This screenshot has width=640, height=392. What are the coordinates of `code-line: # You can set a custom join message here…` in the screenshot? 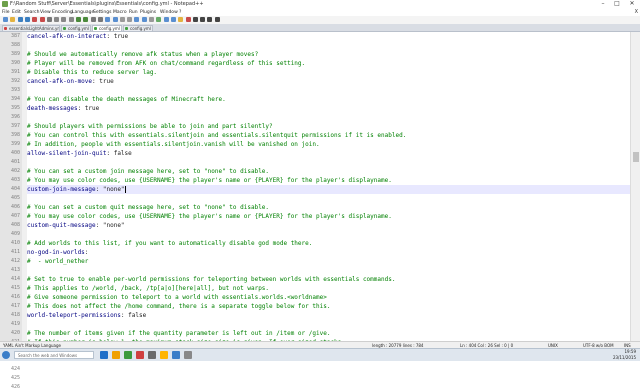 It's located at (328, 171).